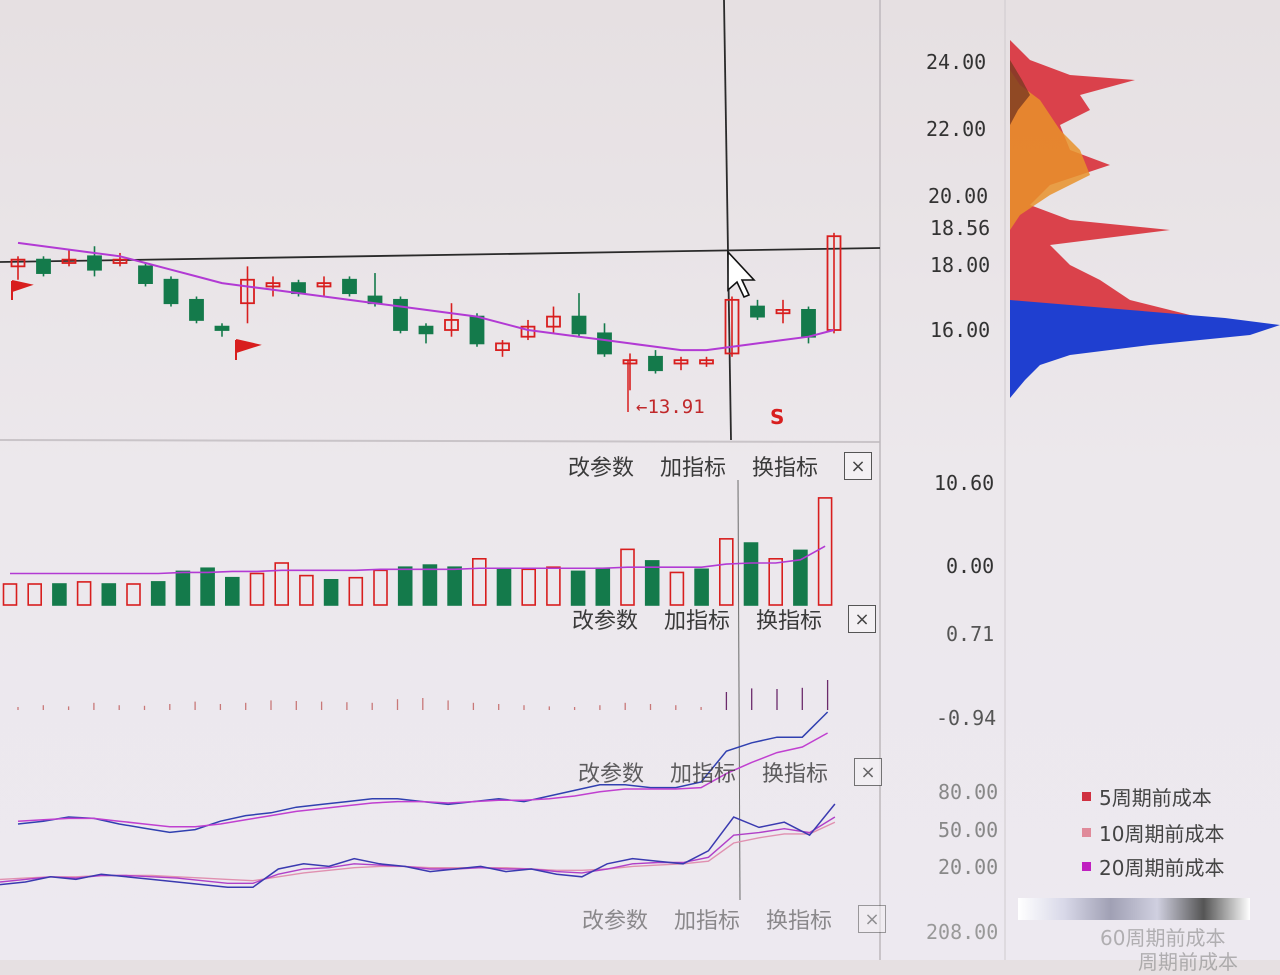  Describe the element at coordinates (417, 551) in the screenshot. I see `volume-bars` at that location.